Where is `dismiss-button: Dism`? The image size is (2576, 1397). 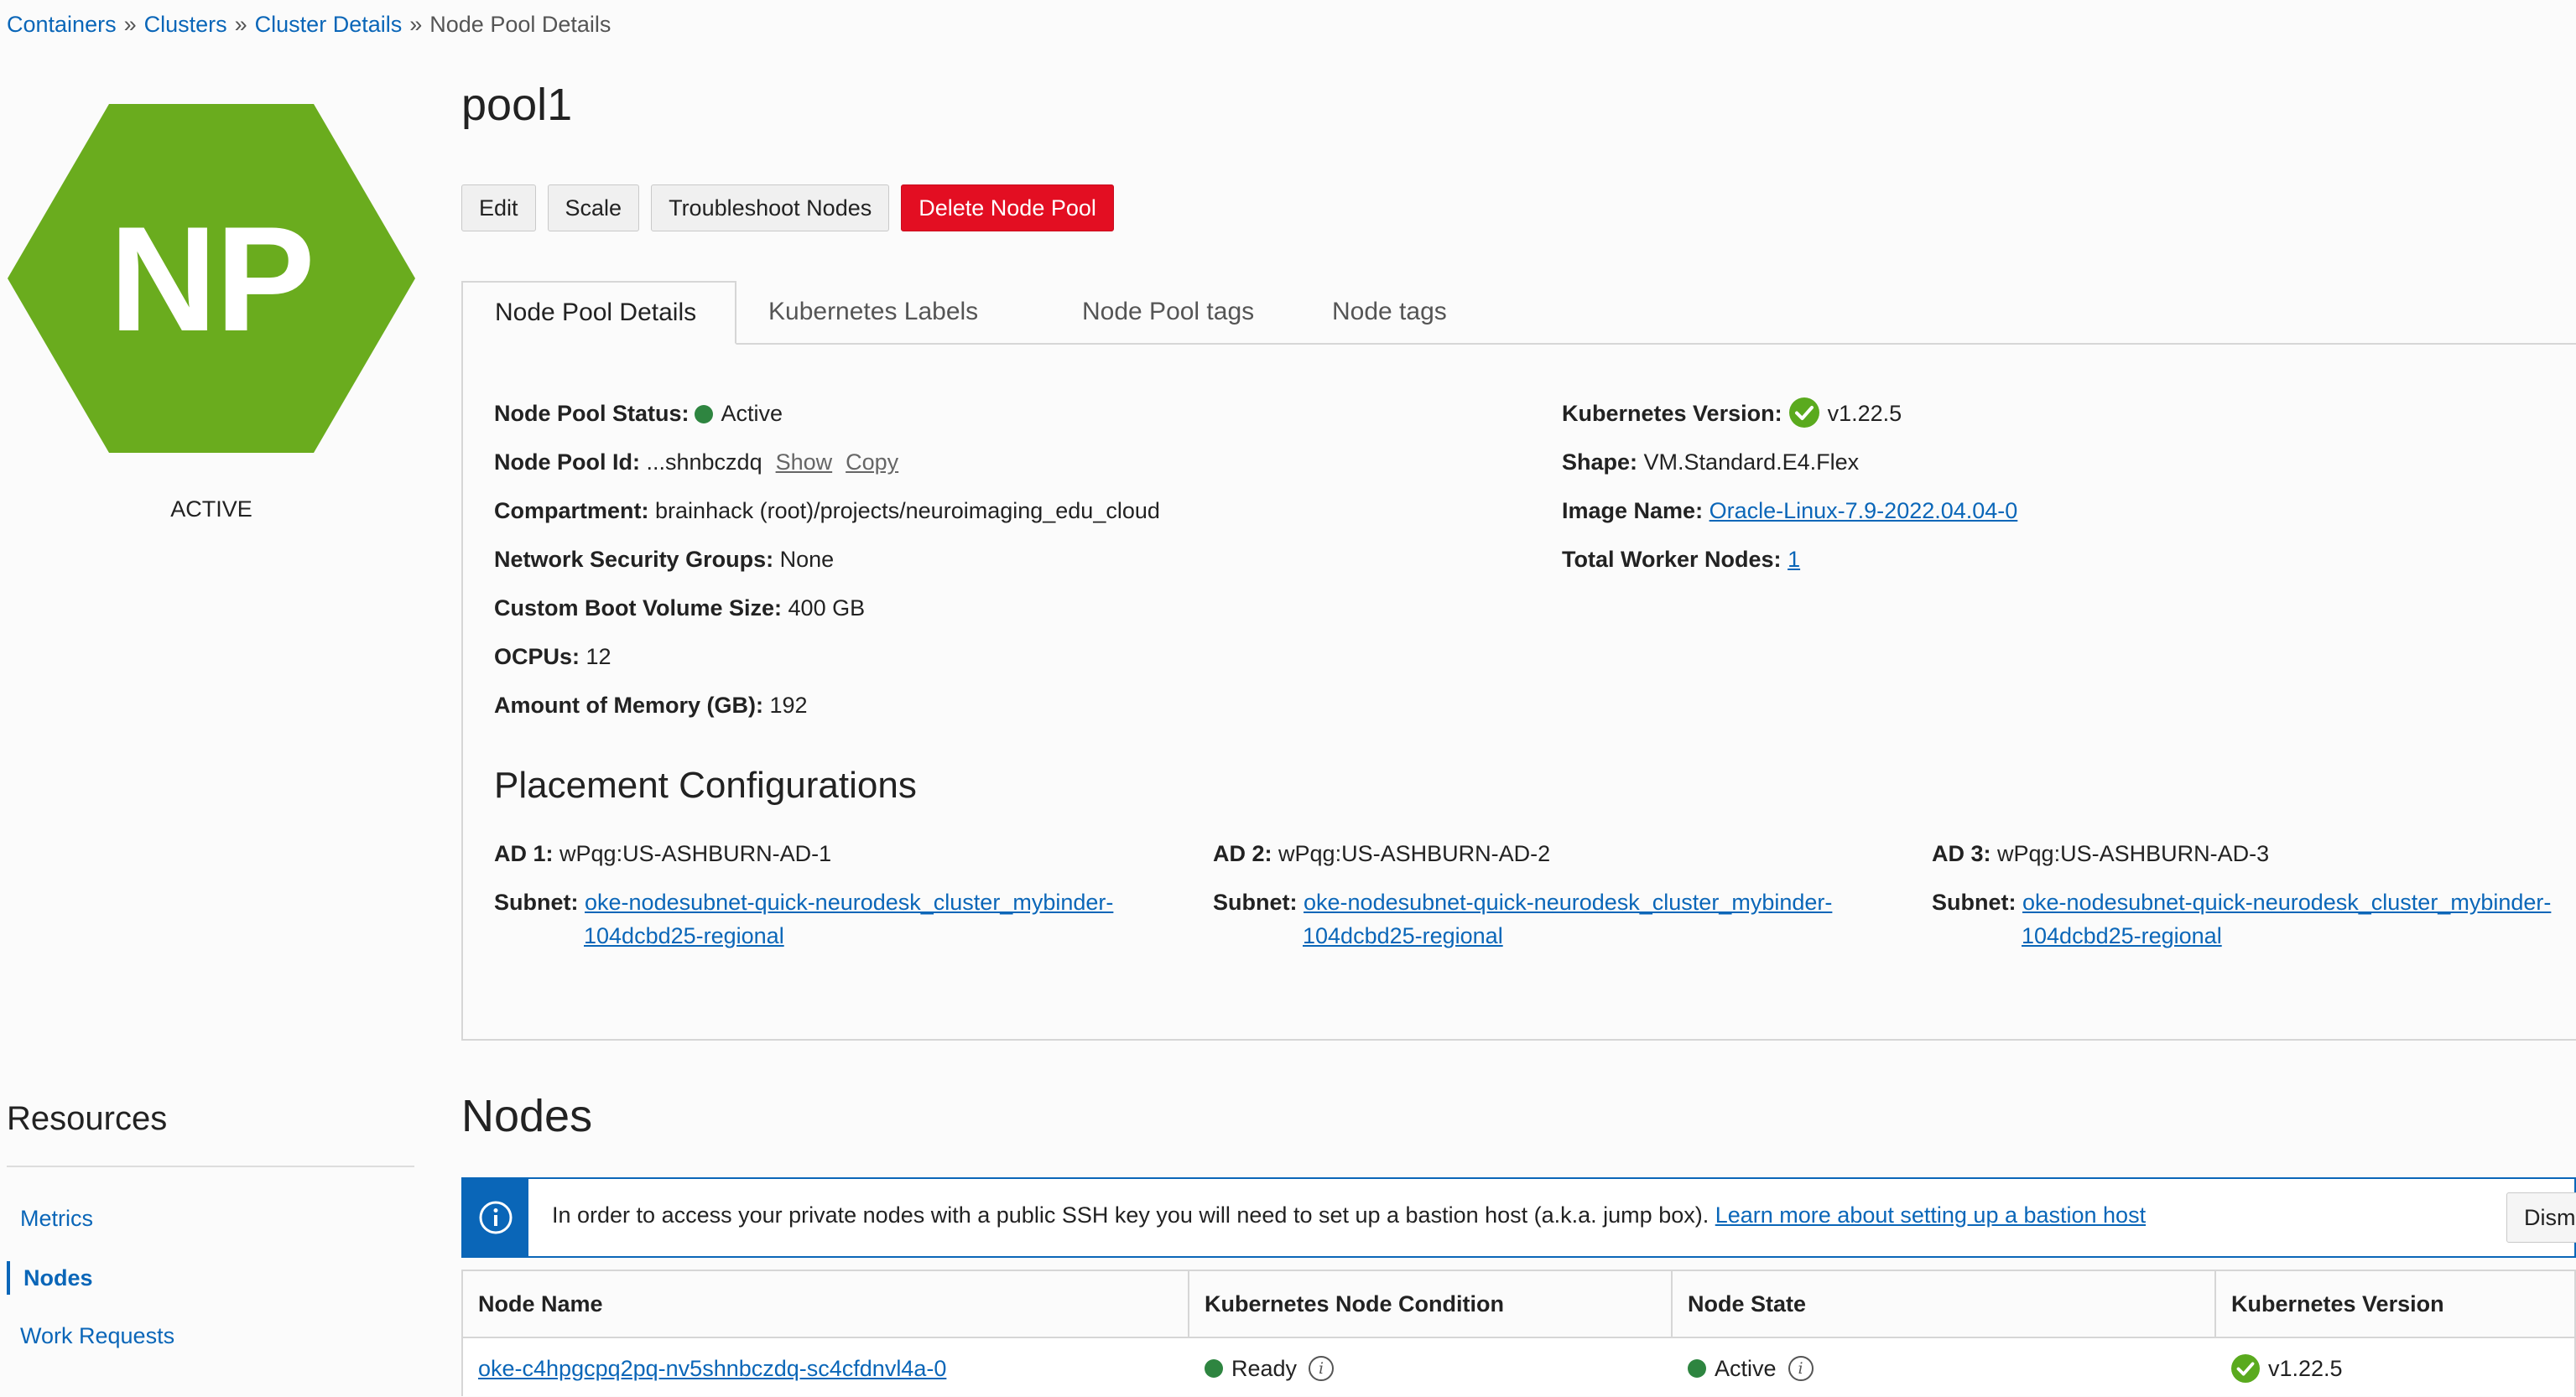 dismiss-button: Dism is located at coordinates (2541, 1217).